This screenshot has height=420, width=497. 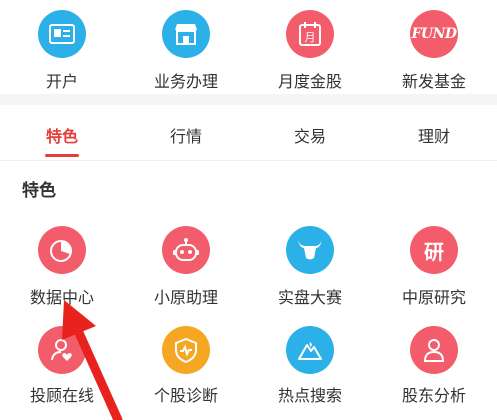 What do you see at coordinates (433, 395) in the screenshot?
I see `feature-label: 股东分析` at bounding box center [433, 395].